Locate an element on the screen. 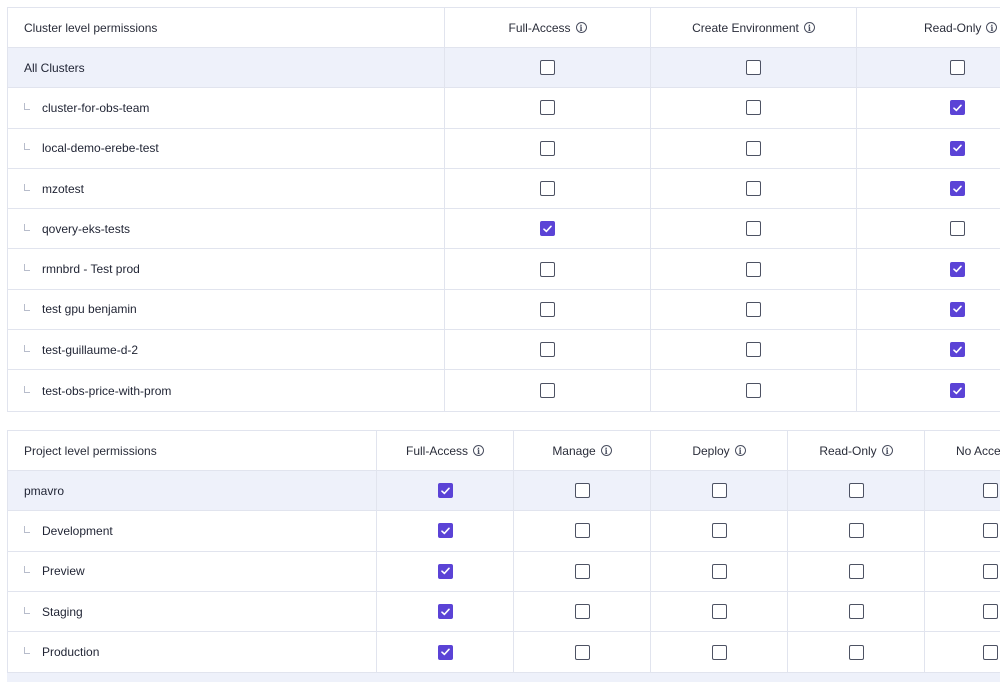  table-row: rmnbrd - Test prod is located at coordinates (504, 269).